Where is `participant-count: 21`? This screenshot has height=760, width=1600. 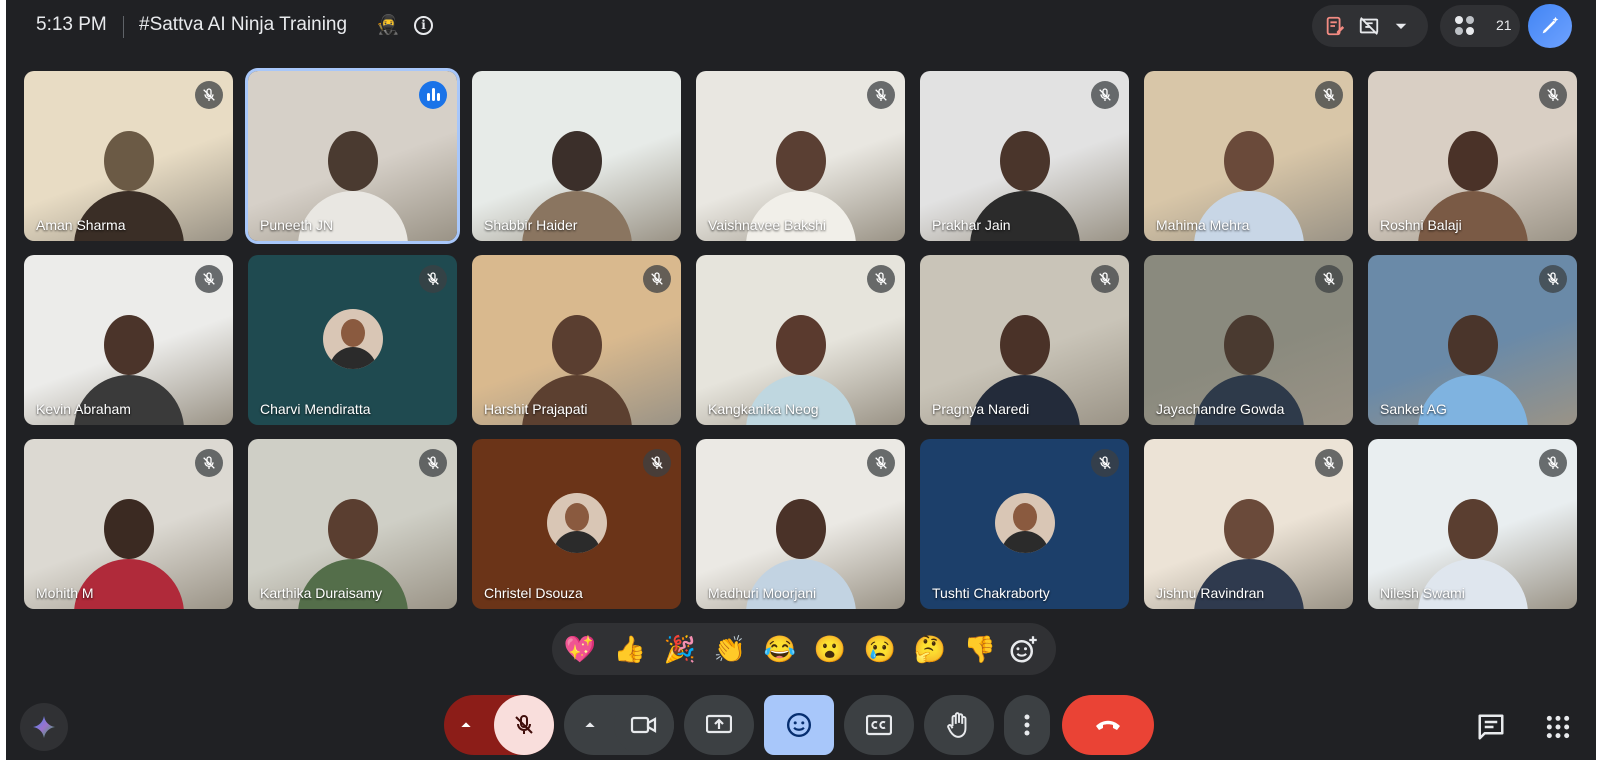 participant-count: 21 is located at coordinates (1504, 25).